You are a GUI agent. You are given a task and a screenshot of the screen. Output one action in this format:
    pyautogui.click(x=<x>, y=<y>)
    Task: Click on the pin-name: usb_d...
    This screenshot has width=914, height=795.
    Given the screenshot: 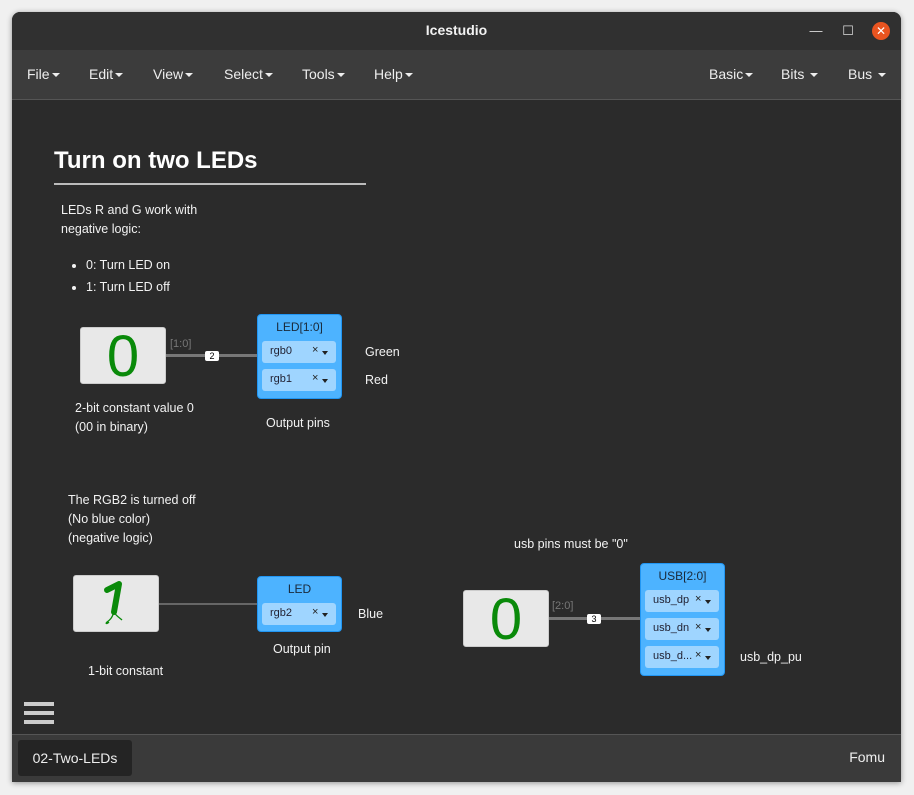 What is the action you would take?
    pyautogui.click(x=673, y=656)
    